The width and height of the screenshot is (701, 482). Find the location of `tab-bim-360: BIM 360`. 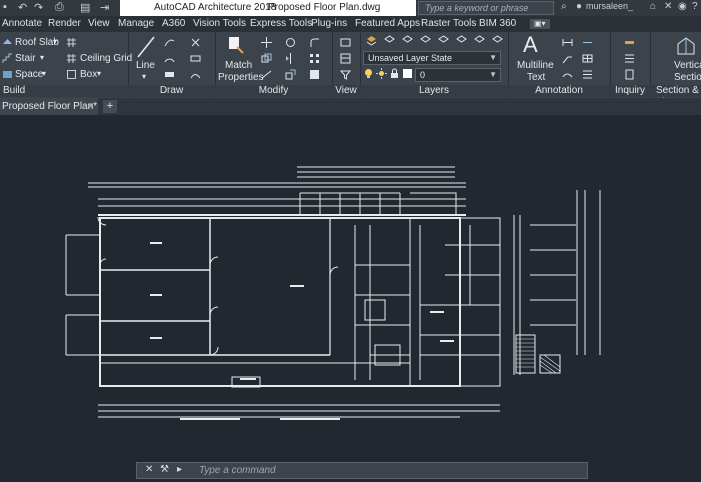

tab-bim-360: BIM 360 is located at coordinates (497, 23).